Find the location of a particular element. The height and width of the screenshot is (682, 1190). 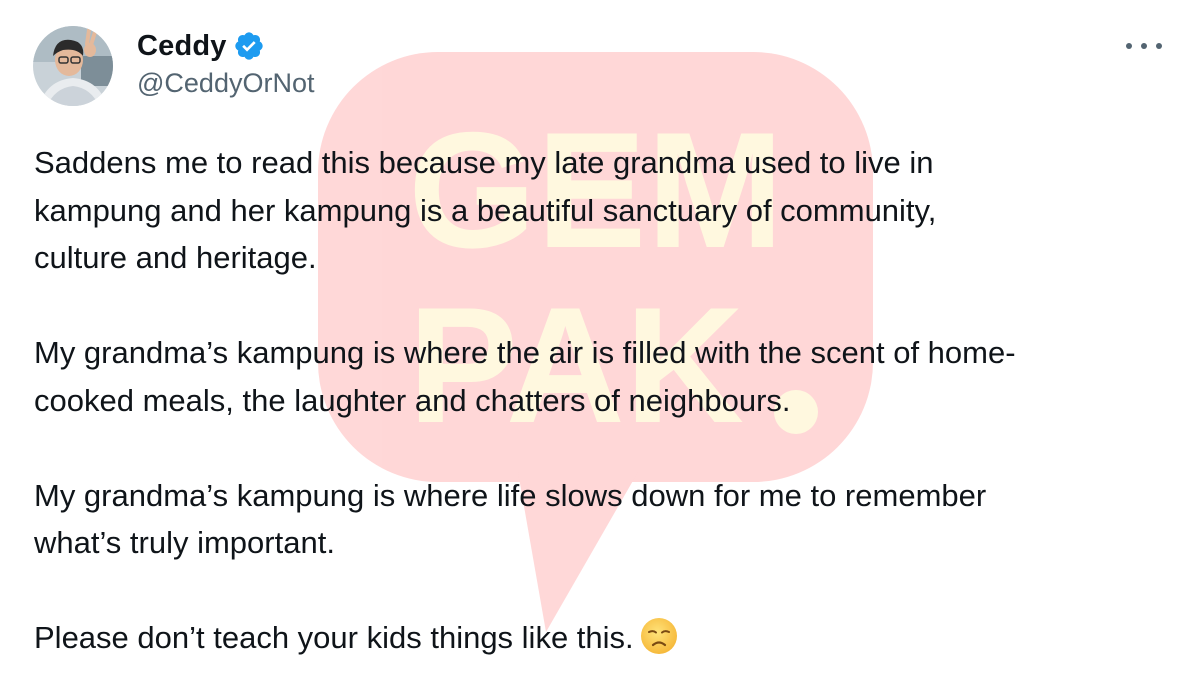

verified-badge-icon is located at coordinates (249, 46).